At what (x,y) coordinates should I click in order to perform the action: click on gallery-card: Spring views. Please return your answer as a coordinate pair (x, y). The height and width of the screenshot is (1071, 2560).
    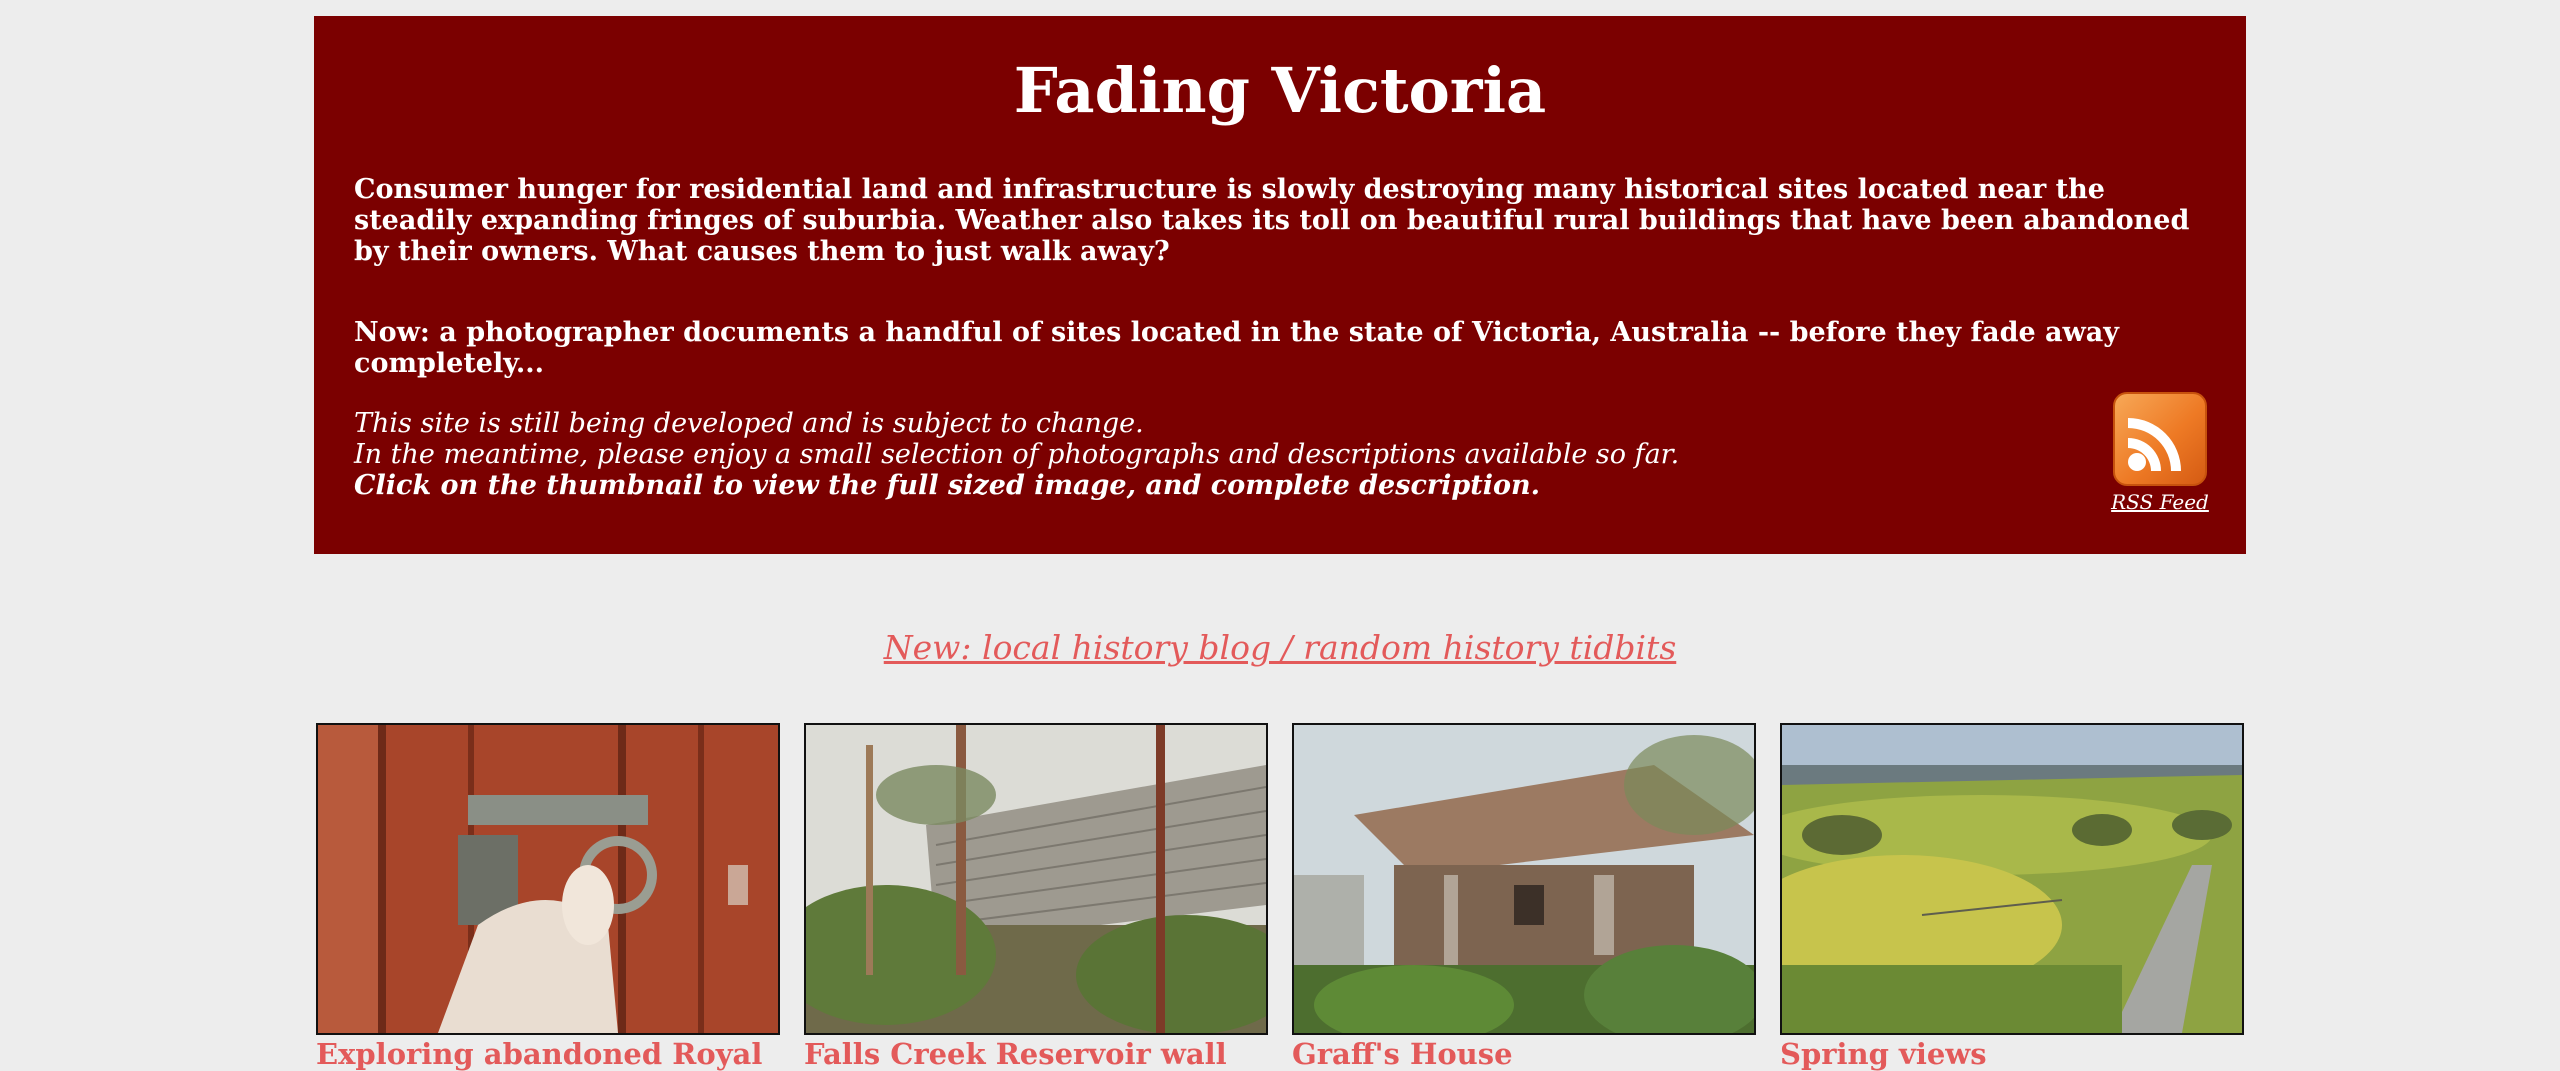
    Looking at the image, I should click on (2012, 897).